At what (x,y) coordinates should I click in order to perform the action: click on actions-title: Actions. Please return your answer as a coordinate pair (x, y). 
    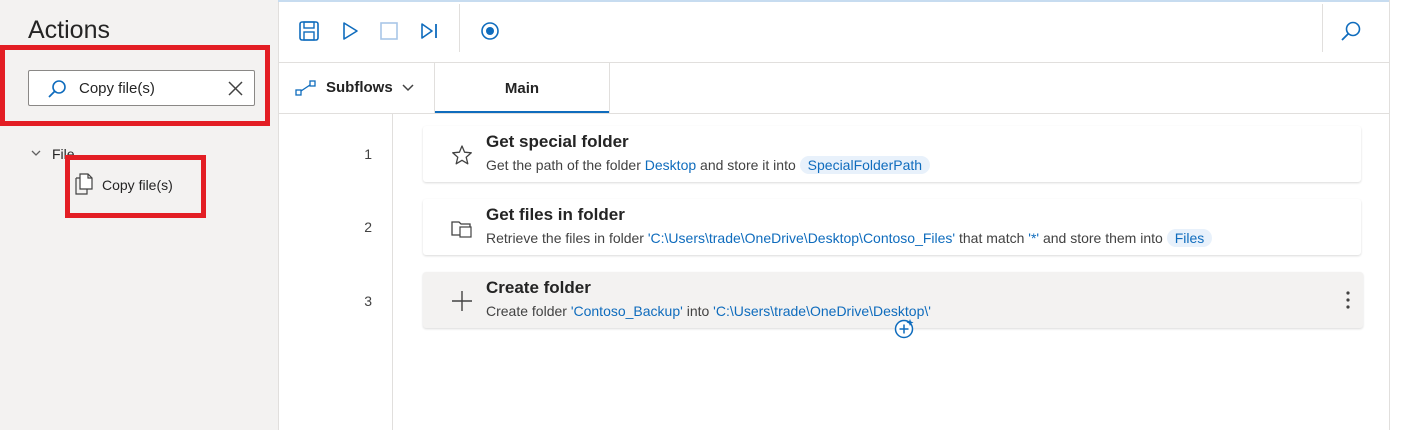
    Looking at the image, I should click on (69, 30).